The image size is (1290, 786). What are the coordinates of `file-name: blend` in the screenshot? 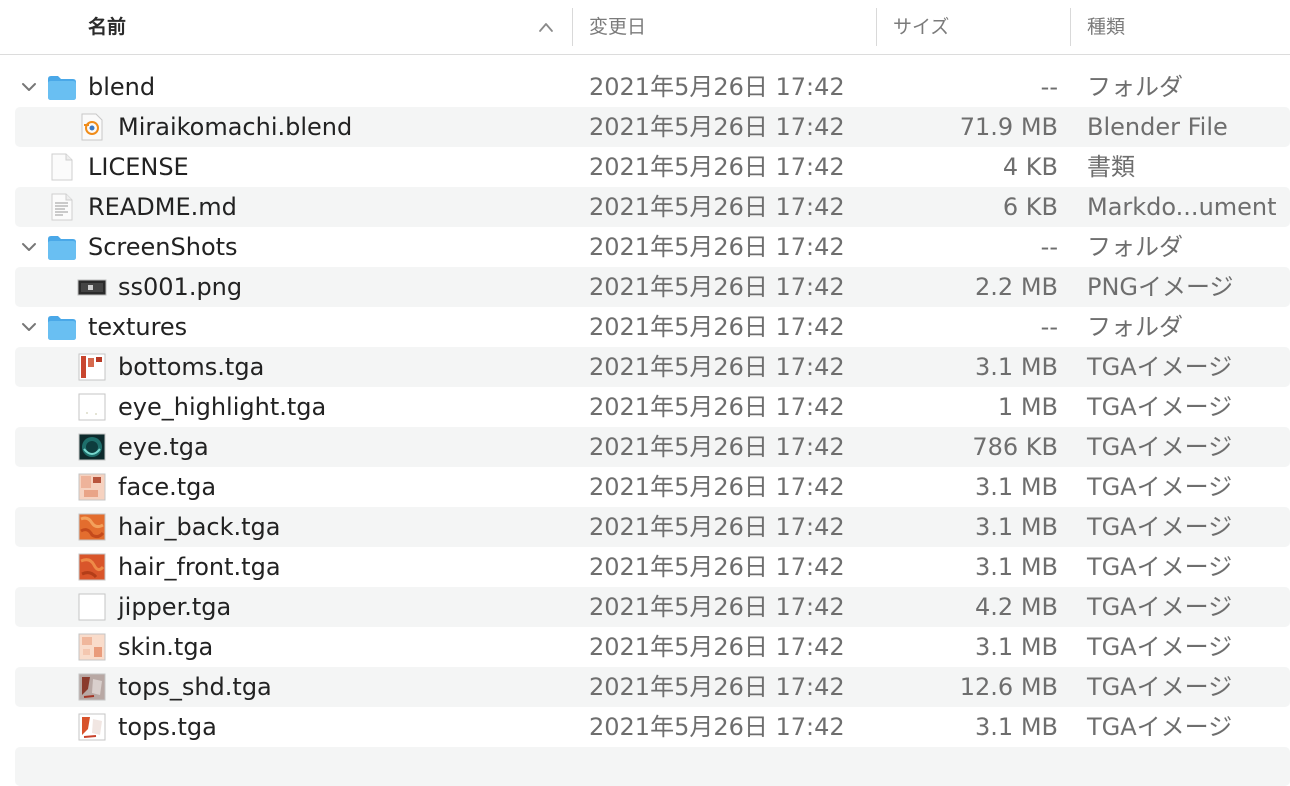 It's located at (122, 87).